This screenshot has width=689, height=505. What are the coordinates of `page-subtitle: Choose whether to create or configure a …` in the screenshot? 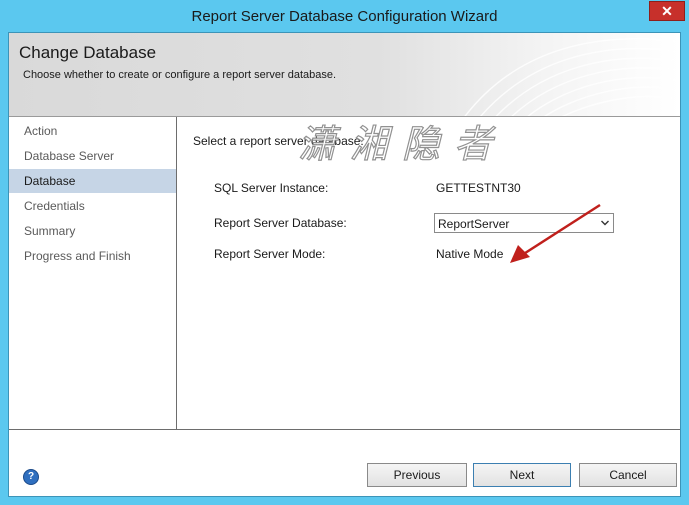 It's located at (180, 75).